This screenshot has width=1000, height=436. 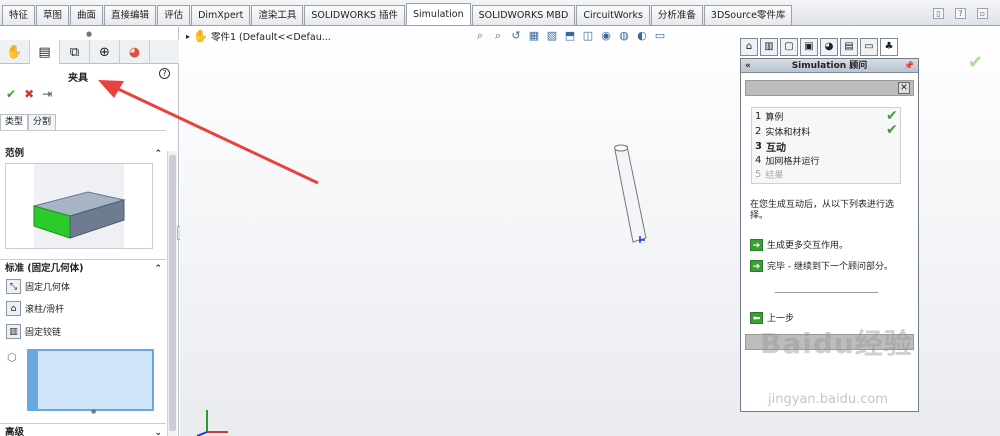 I want to click on properties-icon: ▤, so click(x=849, y=47).